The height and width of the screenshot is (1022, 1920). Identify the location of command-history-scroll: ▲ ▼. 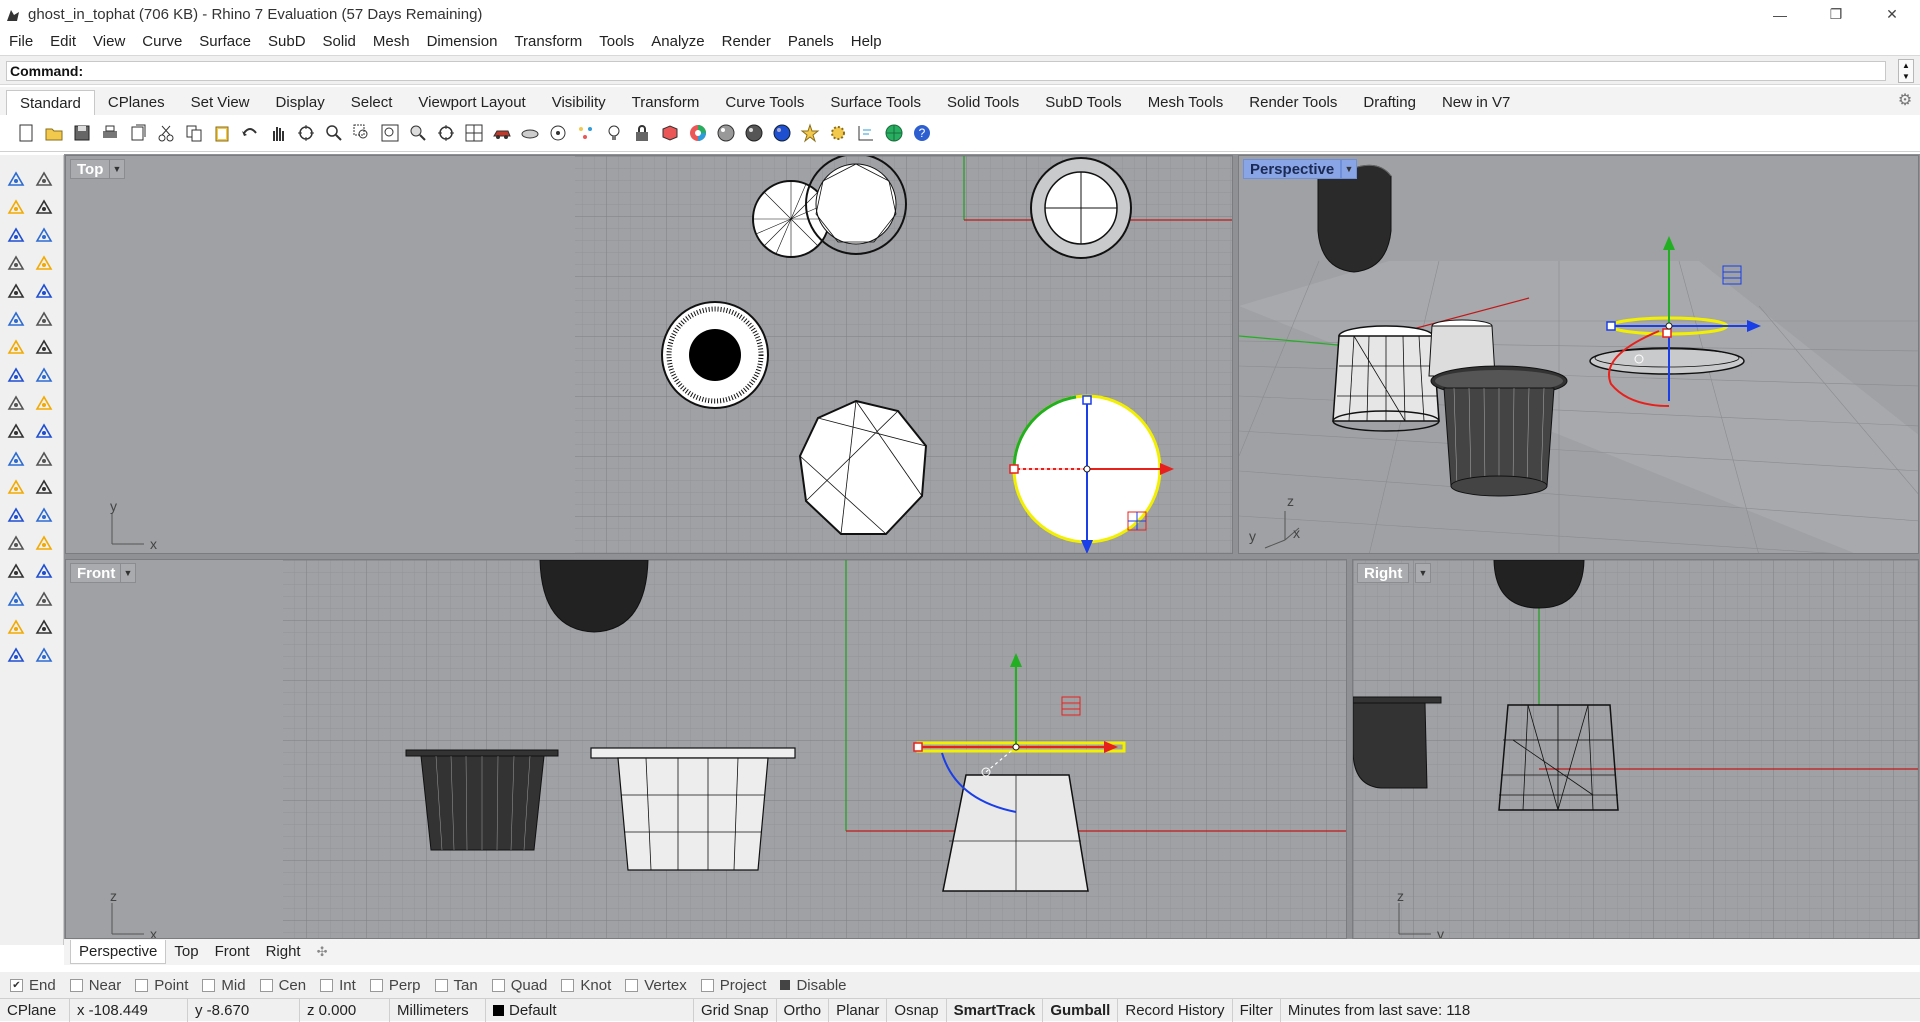
(1906, 71).